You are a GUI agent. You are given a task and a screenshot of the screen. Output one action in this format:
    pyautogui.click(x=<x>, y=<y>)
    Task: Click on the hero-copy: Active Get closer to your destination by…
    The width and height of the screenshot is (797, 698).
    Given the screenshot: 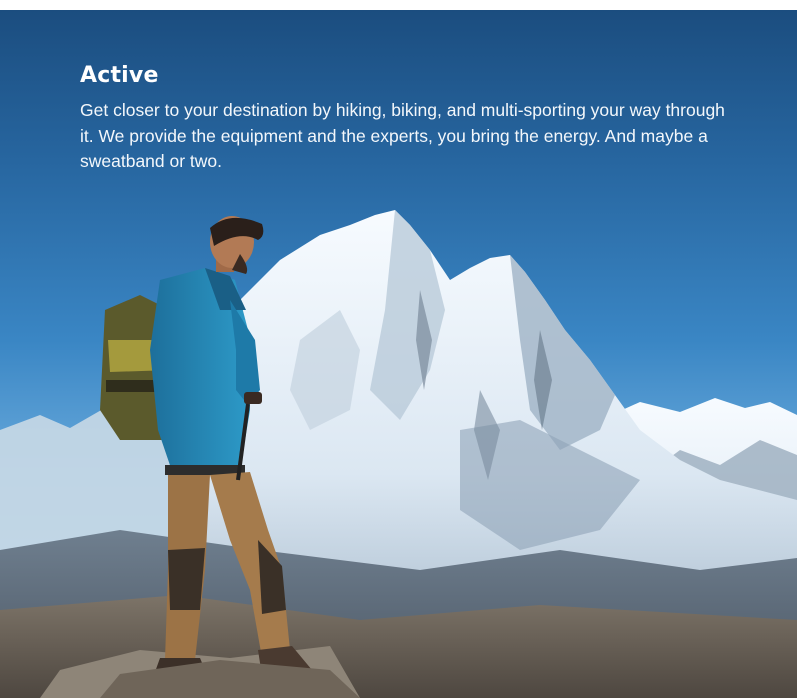 What is the action you would take?
    pyautogui.click(x=410, y=118)
    